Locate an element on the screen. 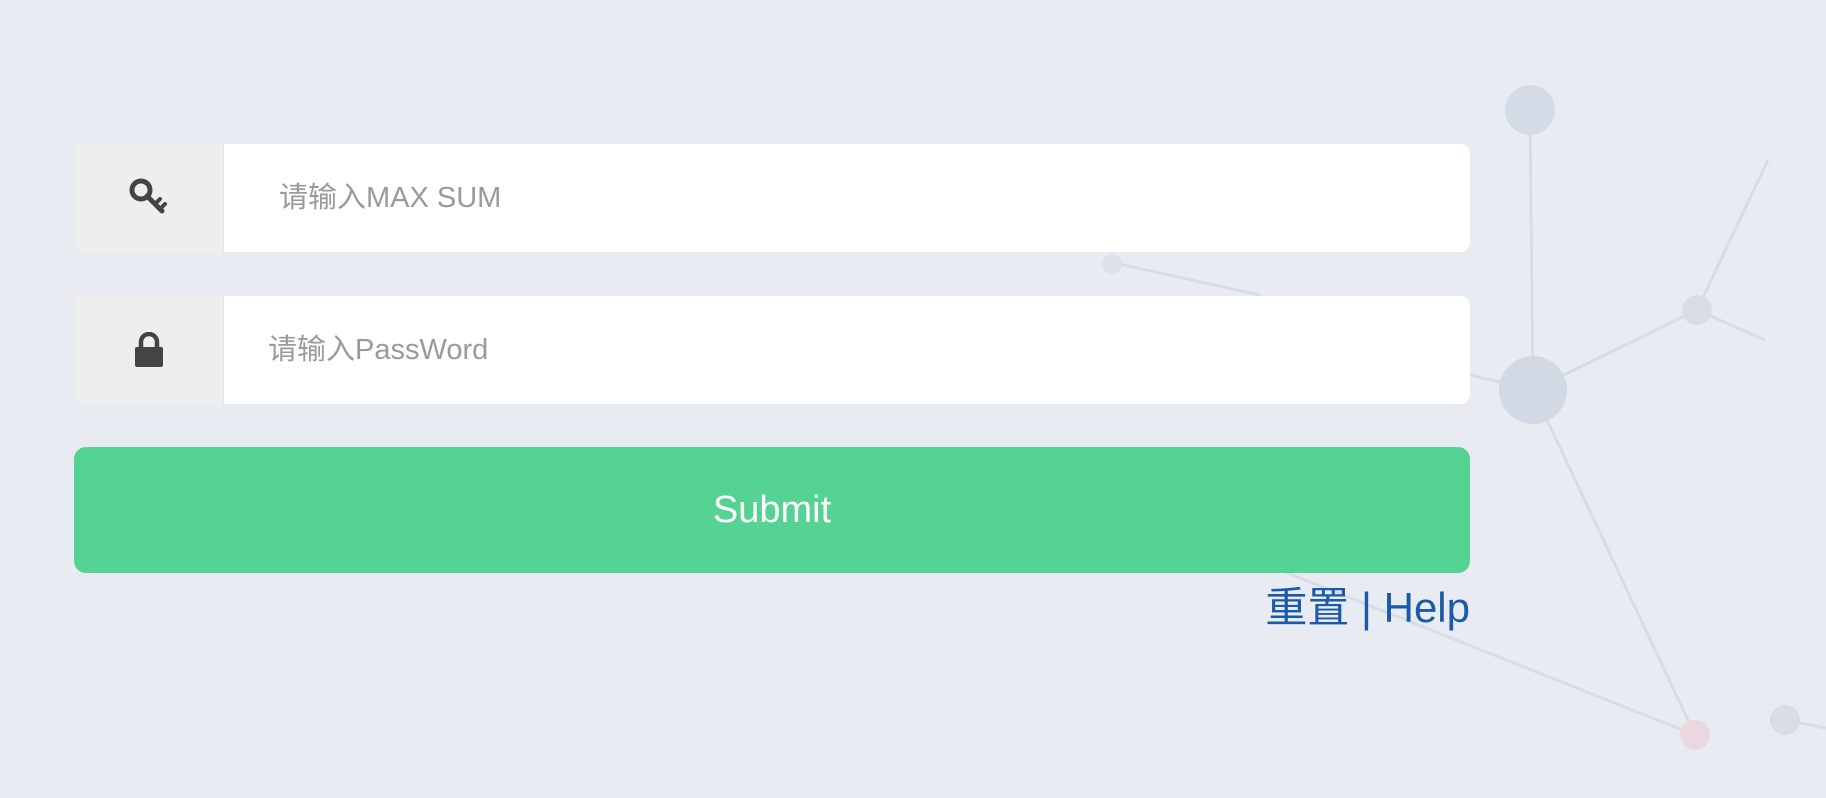 The image size is (1826, 798). footer-links: 重置 | Help is located at coordinates (1367, 608).